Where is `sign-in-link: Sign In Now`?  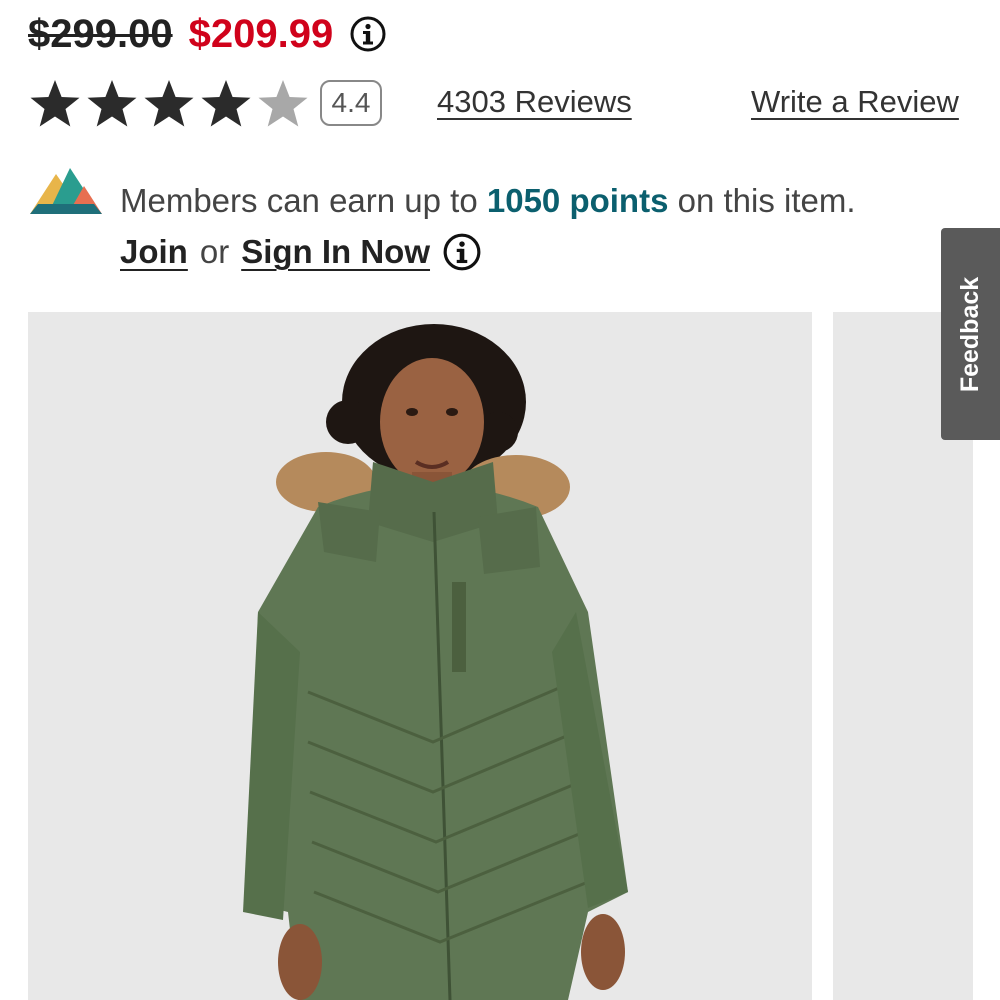
sign-in-link: Sign In Now is located at coordinates (335, 252).